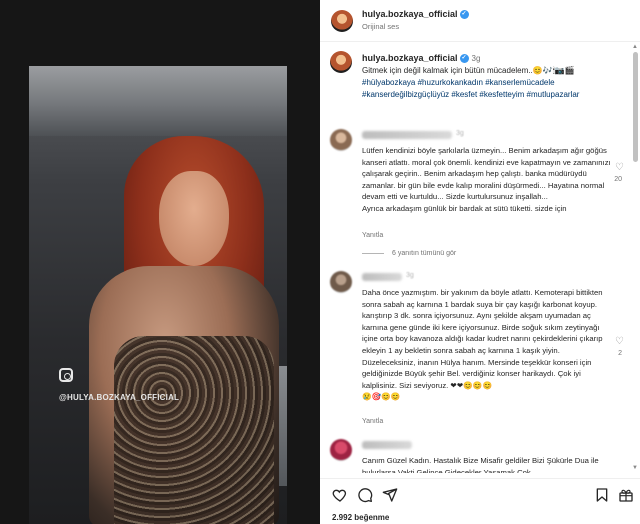  I want to click on view-replies-label: 6 yanıtın tümünü gör, so click(424, 253).